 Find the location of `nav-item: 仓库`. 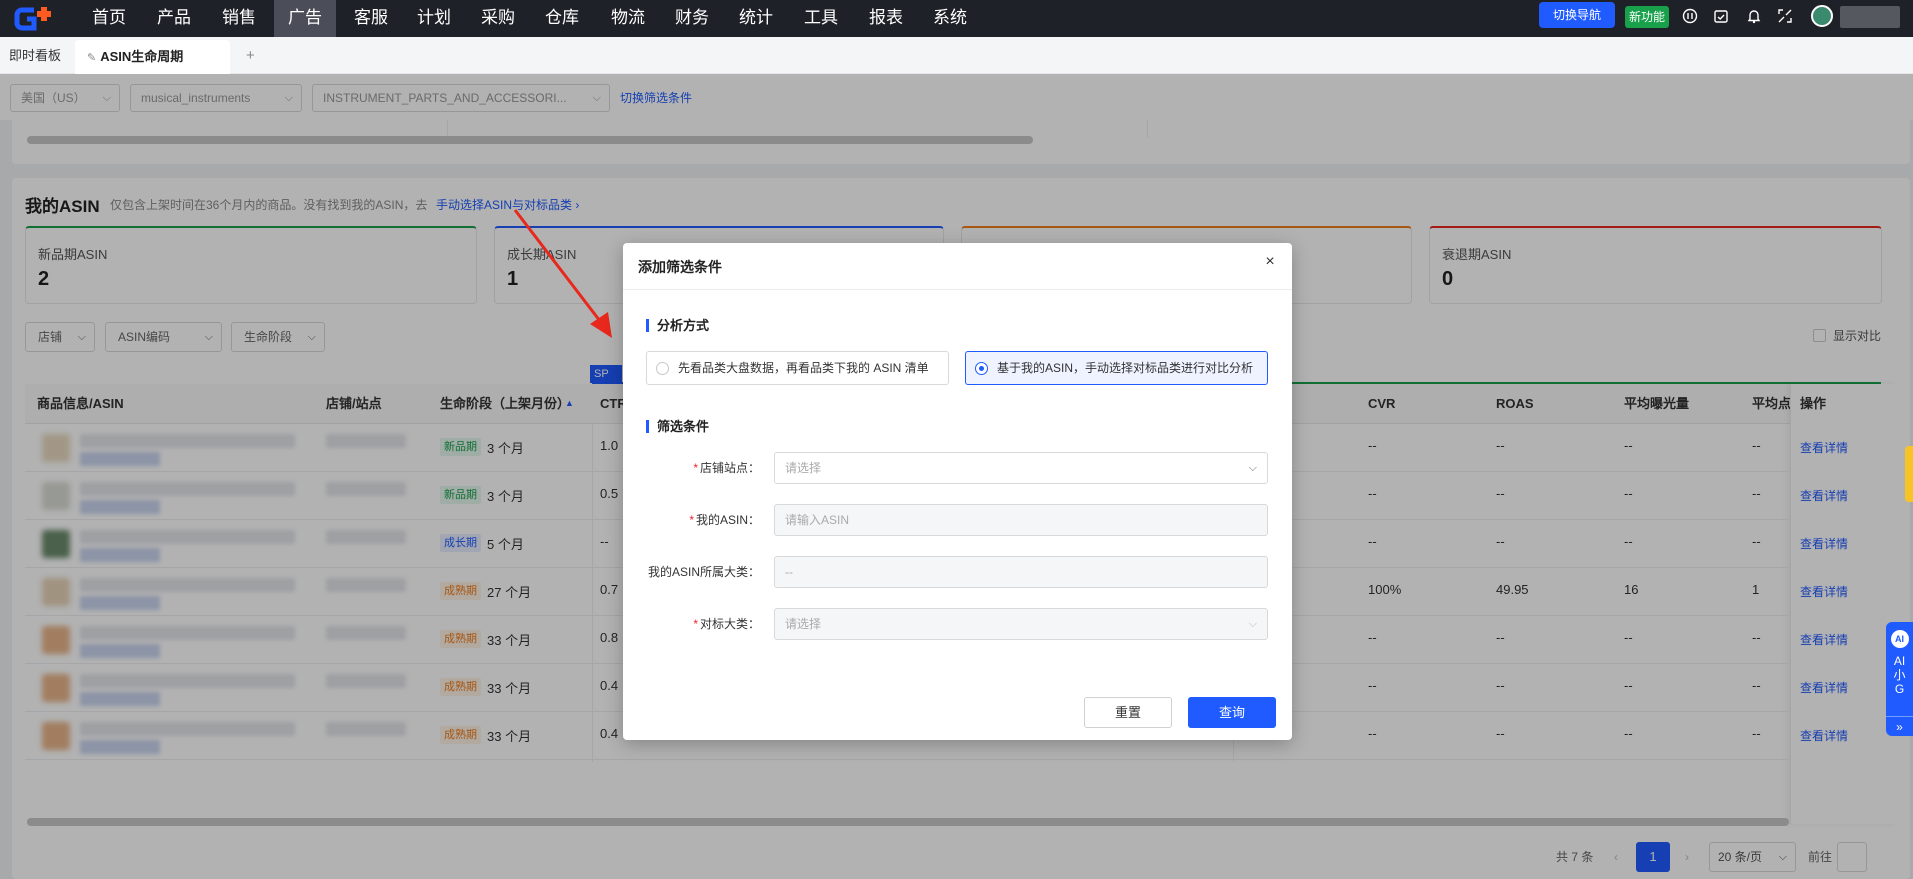

nav-item: 仓库 is located at coordinates (562, 18).